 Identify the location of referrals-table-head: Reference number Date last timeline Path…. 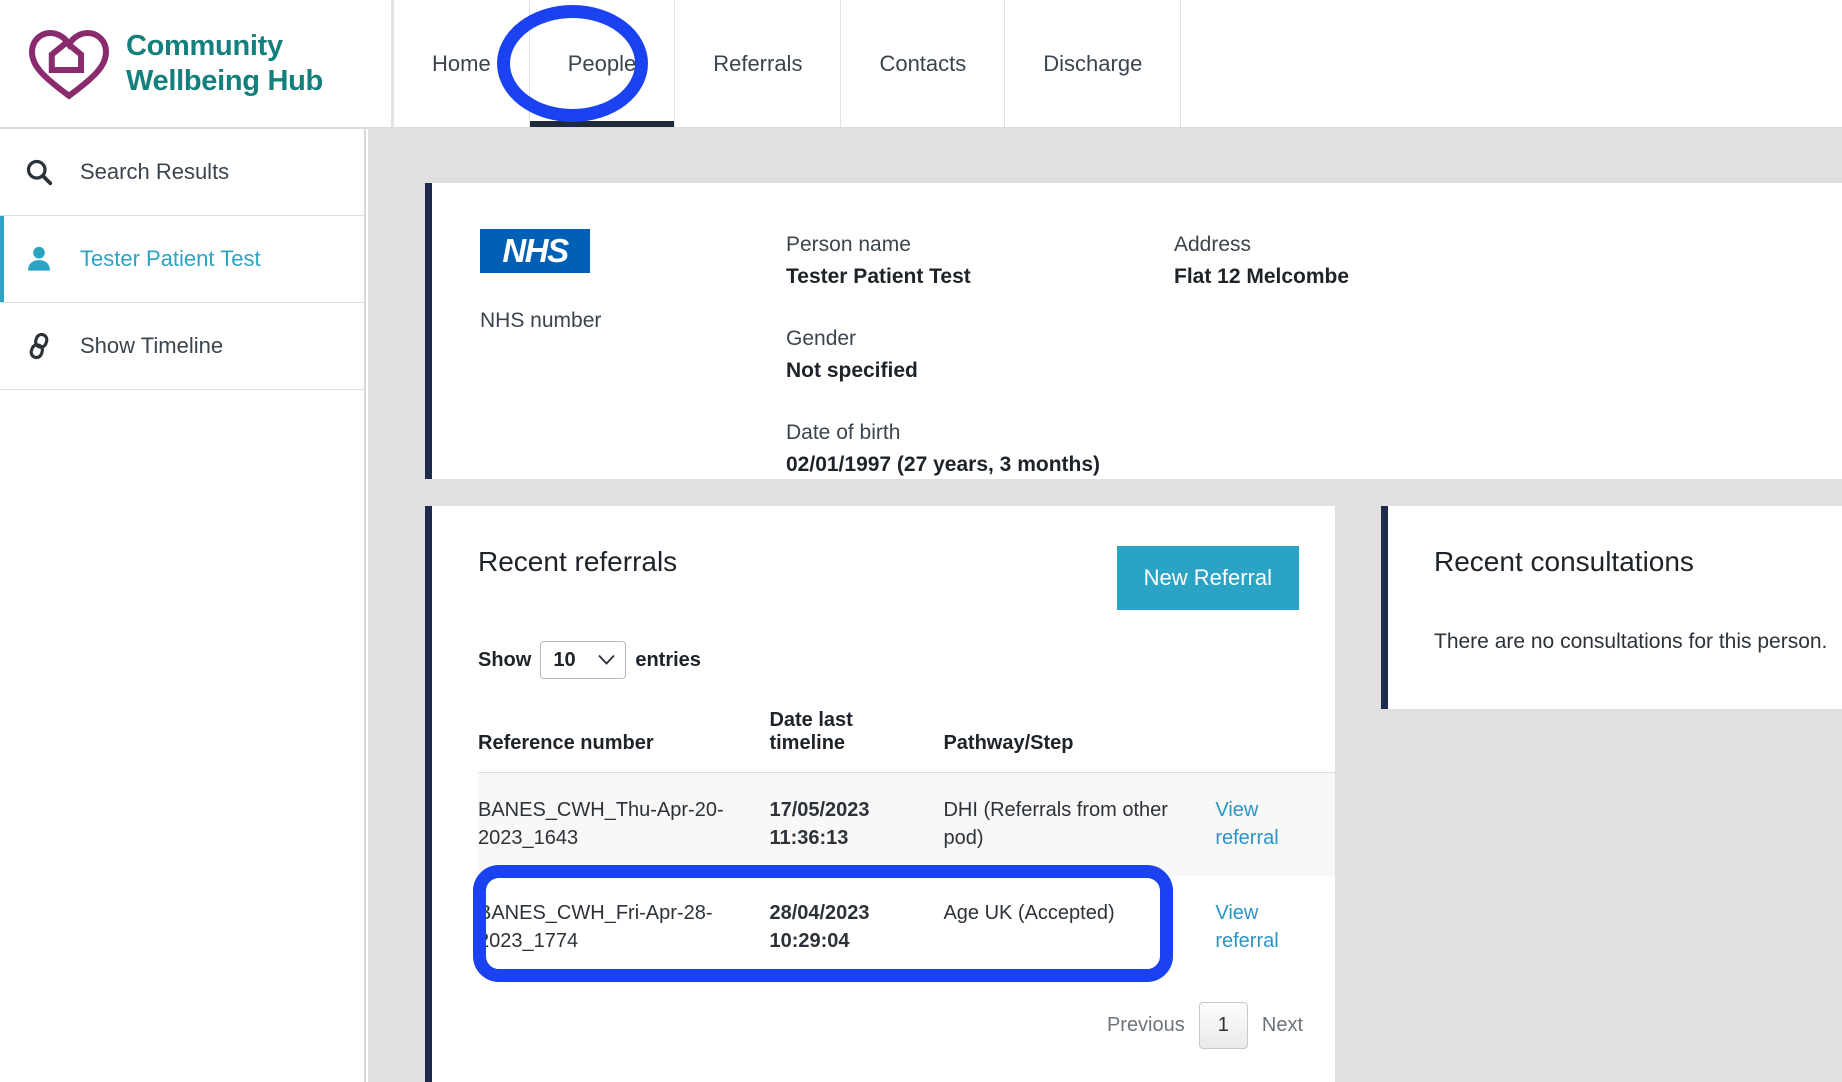
(906, 726).